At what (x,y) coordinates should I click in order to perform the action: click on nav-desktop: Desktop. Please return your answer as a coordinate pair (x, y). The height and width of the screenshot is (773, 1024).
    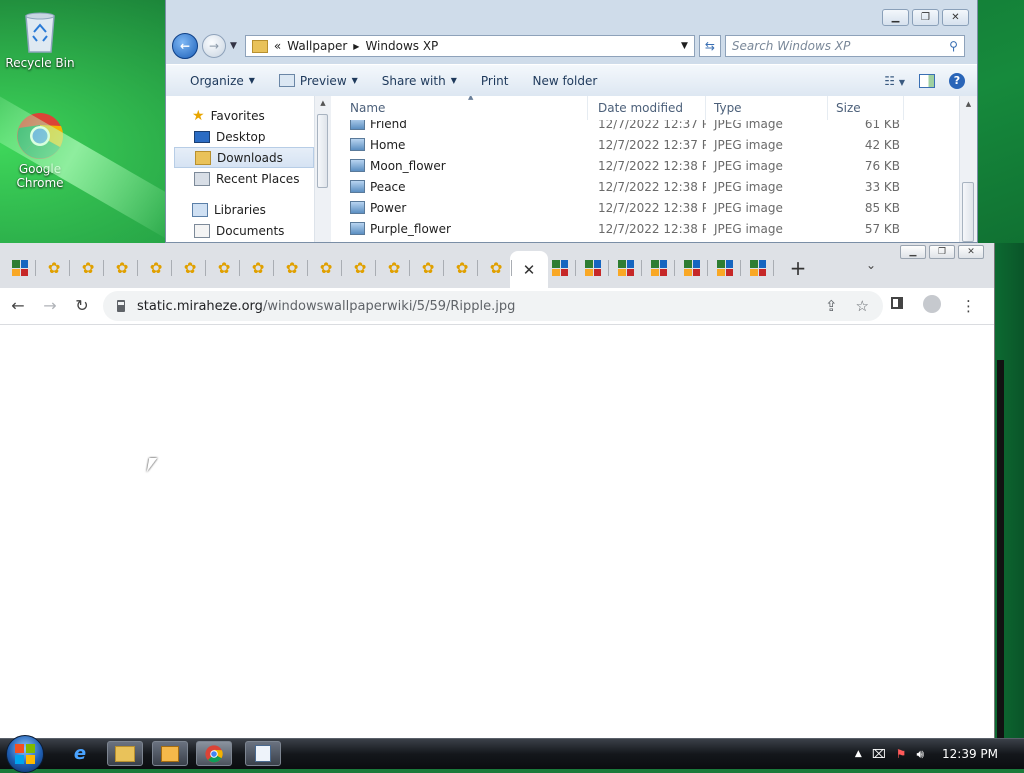
    Looking at the image, I should click on (244, 136).